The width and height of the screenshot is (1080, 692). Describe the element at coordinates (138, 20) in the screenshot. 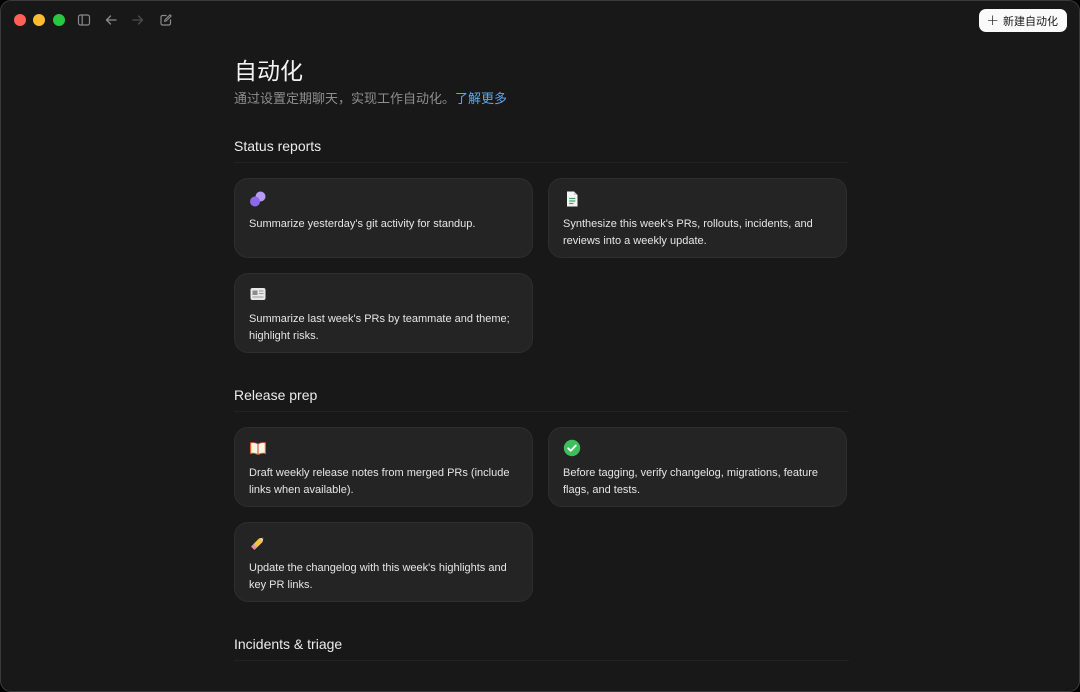

I see `forward-arrow-icon` at that location.